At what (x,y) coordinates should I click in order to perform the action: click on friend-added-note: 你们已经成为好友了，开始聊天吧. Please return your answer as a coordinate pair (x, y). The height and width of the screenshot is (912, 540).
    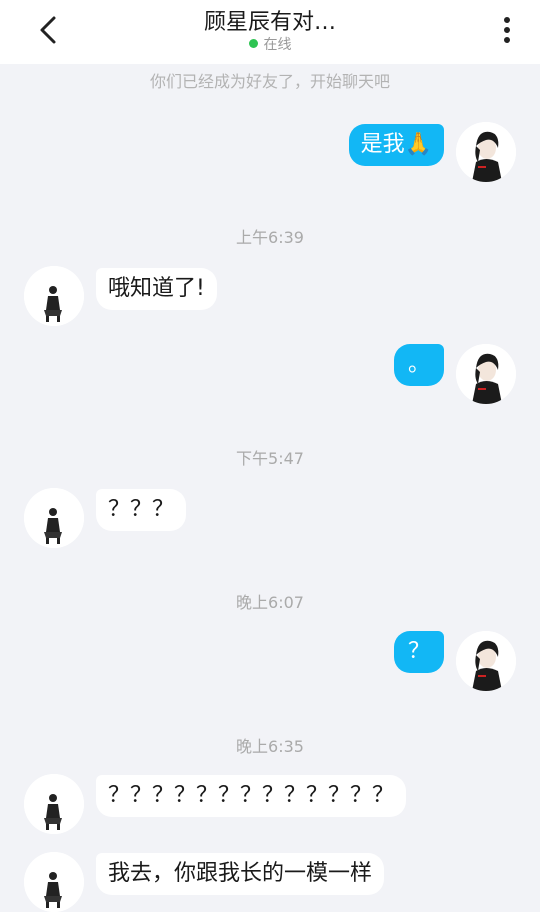
    Looking at the image, I should click on (269, 81).